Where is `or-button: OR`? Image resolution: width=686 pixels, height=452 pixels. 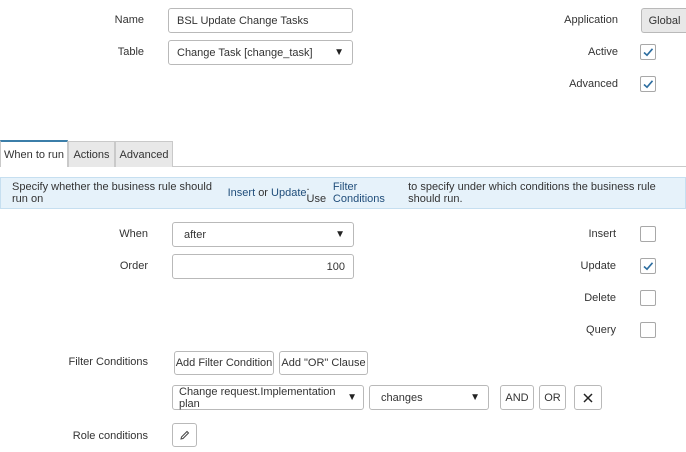
or-button: OR is located at coordinates (552, 397).